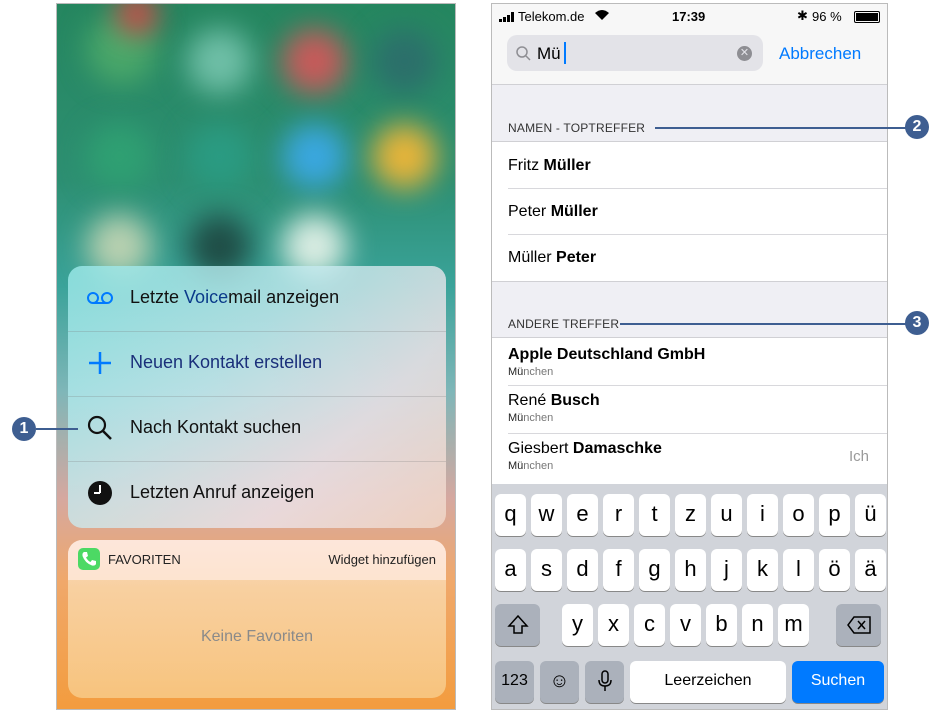 Image resolution: width=929 pixels, height=711 pixels. I want to click on key-v: v, so click(685, 625).